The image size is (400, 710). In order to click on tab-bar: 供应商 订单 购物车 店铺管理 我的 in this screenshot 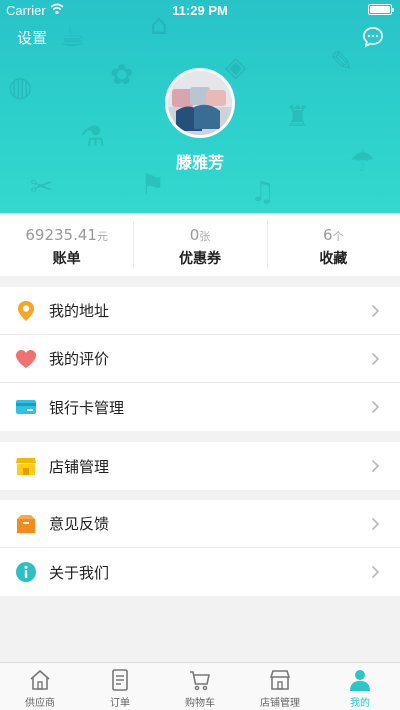, I will do `click(200, 686)`.